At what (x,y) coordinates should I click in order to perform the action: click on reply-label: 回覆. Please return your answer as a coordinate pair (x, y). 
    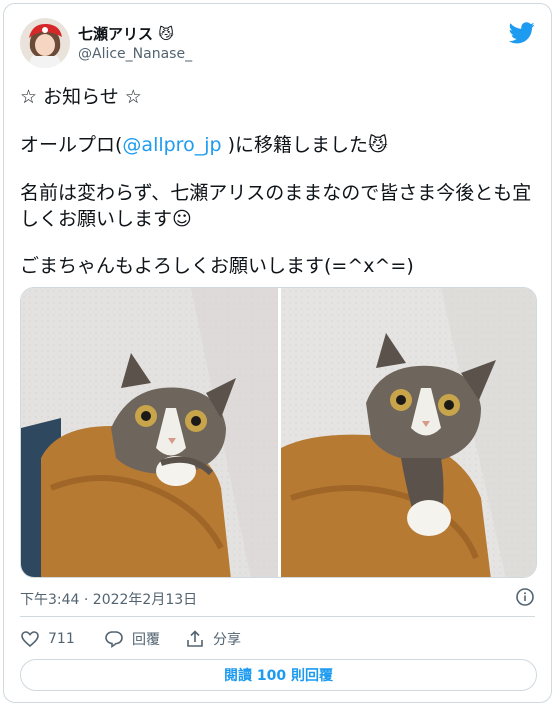
    Looking at the image, I should click on (146, 640).